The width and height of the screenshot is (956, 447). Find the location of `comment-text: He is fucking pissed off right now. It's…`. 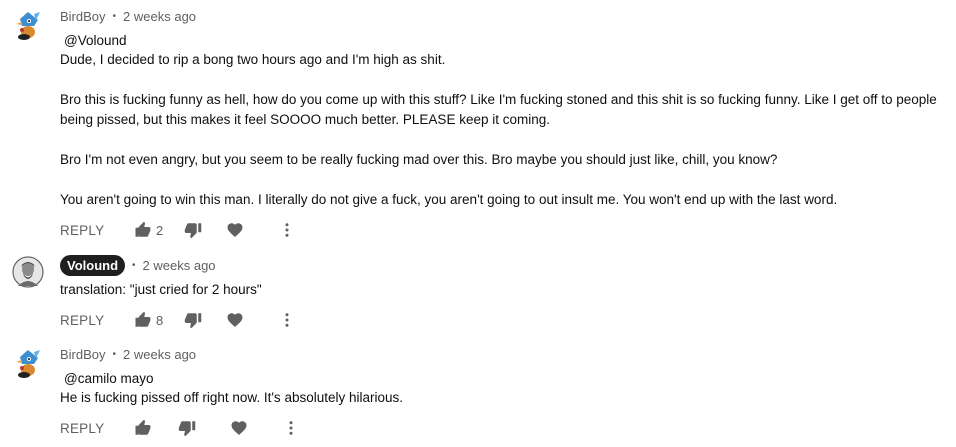

comment-text: He is fucking pissed off right now. It's… is located at coordinates (505, 398).